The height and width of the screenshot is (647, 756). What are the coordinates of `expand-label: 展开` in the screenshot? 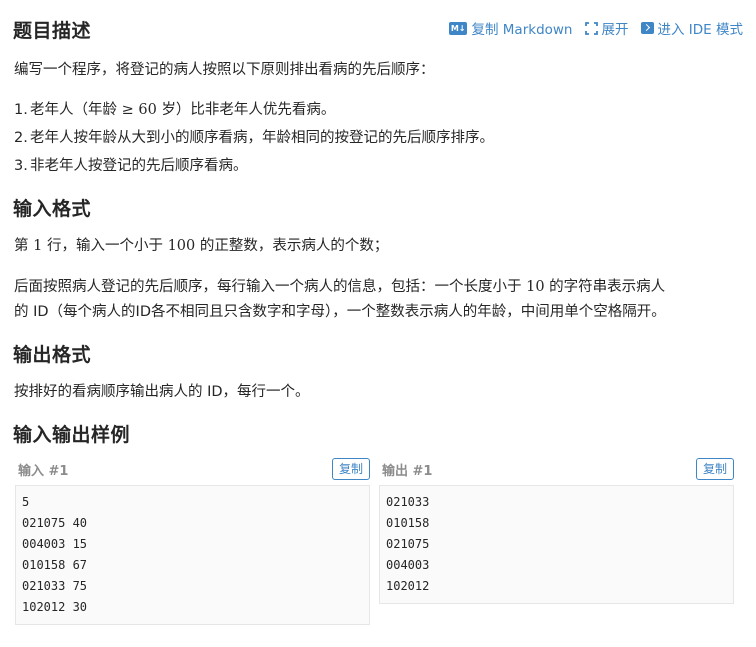 It's located at (615, 30).